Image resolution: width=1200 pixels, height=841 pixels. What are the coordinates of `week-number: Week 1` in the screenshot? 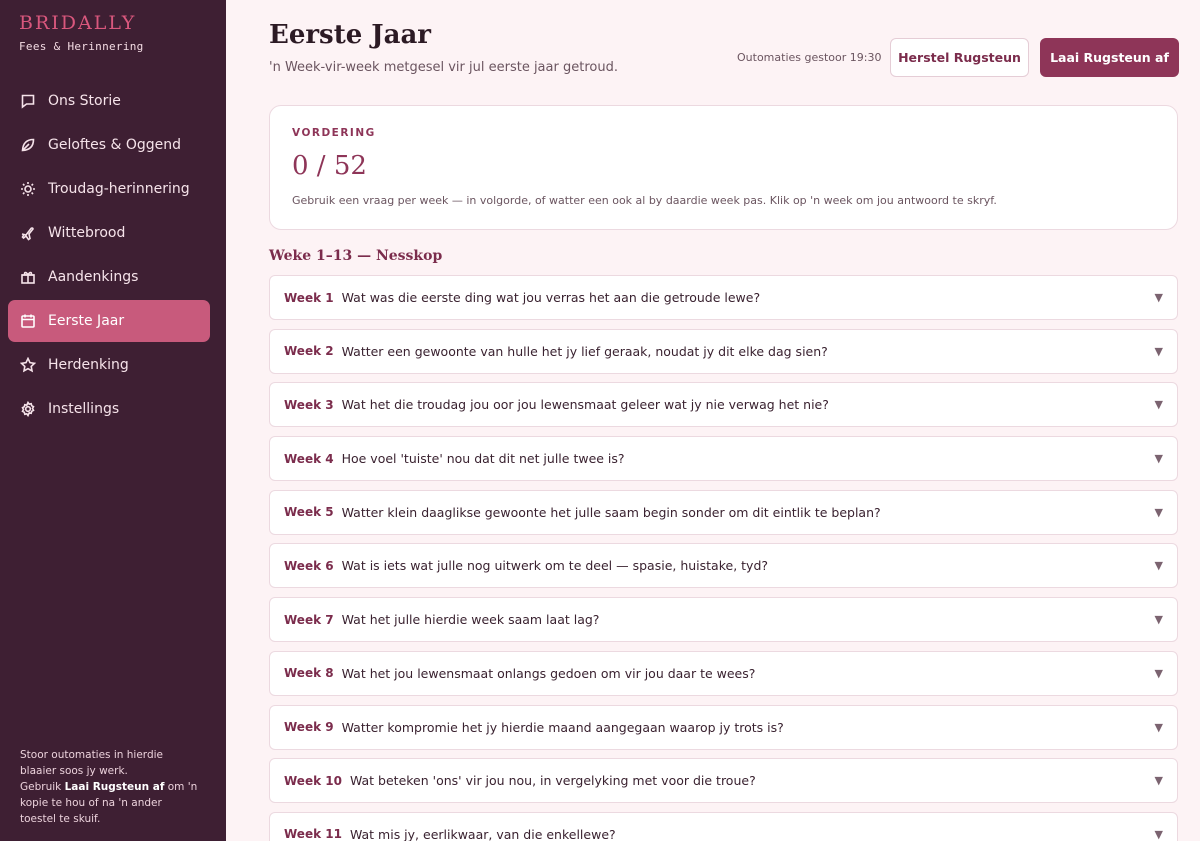 It's located at (309, 297).